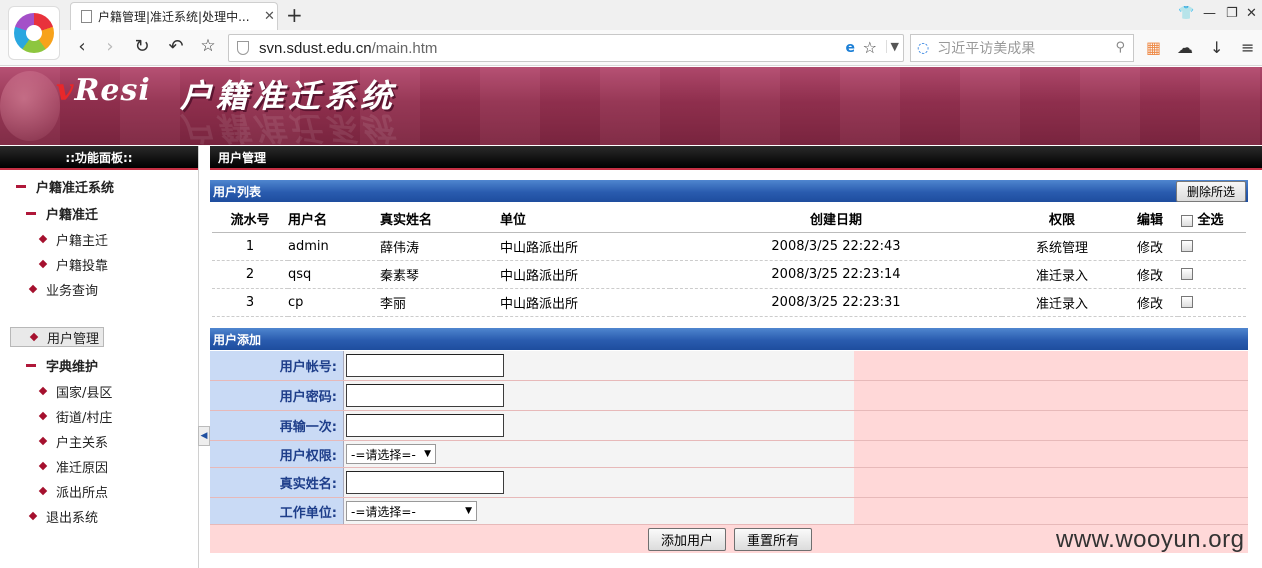 Image resolution: width=1262 pixels, height=568 pixels. Describe the element at coordinates (1120, 47) in the screenshot. I see `search-icon: ⚲` at that location.